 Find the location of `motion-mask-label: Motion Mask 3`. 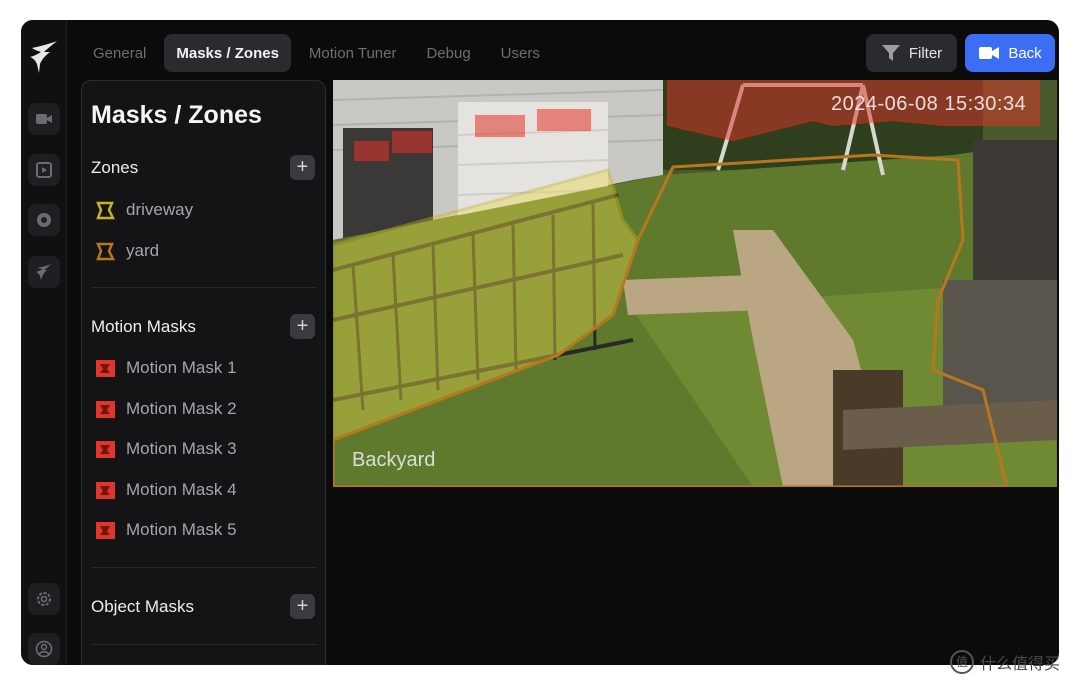

motion-mask-label: Motion Mask 3 is located at coordinates (181, 448).